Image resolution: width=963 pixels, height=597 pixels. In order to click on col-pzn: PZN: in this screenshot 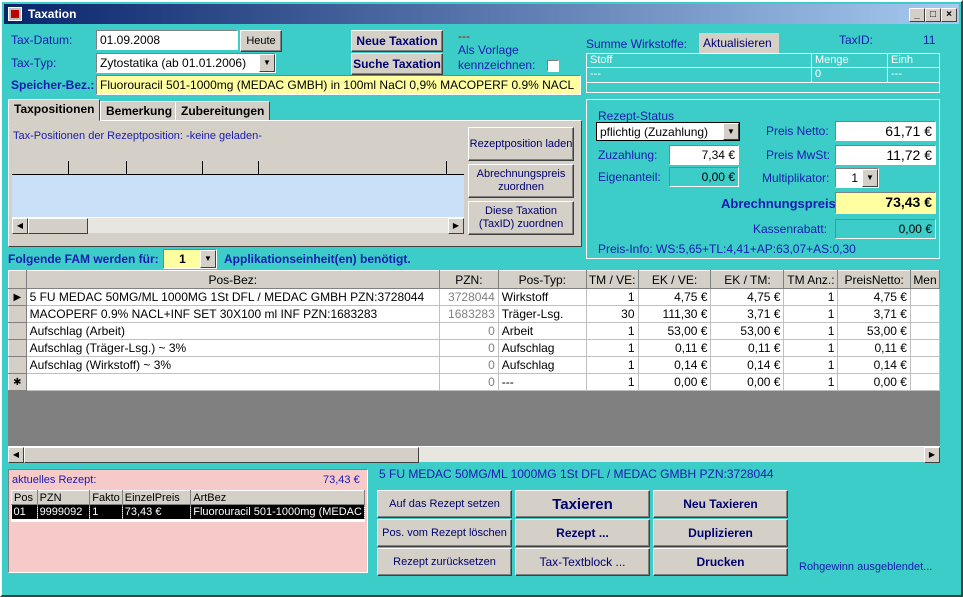, I will do `click(469, 279)`.